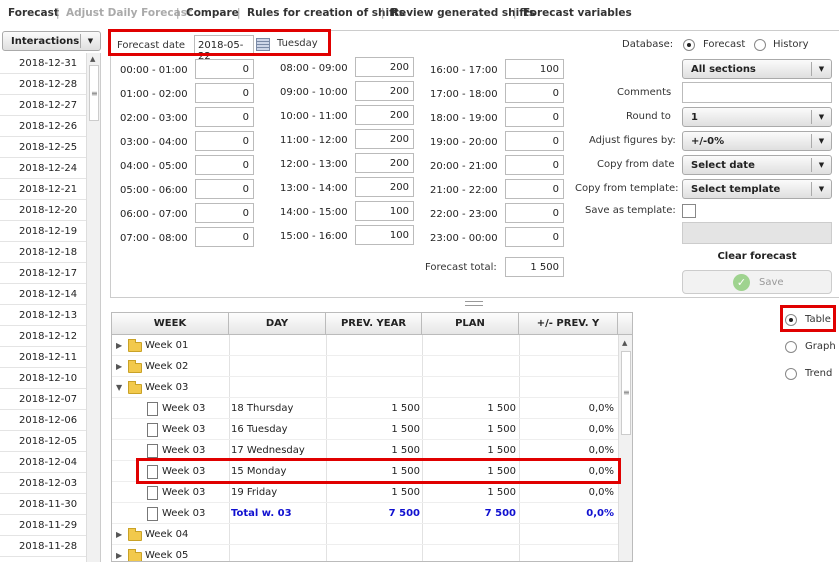  What do you see at coordinates (43, 546) in the screenshot?
I see `date-list-item: 2018-11-28` at bounding box center [43, 546].